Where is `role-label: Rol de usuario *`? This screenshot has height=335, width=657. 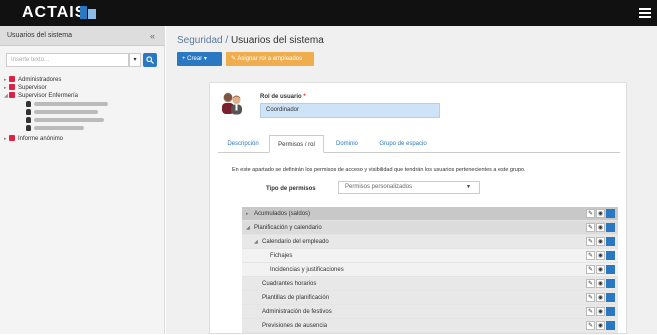
role-label: Rol de usuario * is located at coordinates (283, 97).